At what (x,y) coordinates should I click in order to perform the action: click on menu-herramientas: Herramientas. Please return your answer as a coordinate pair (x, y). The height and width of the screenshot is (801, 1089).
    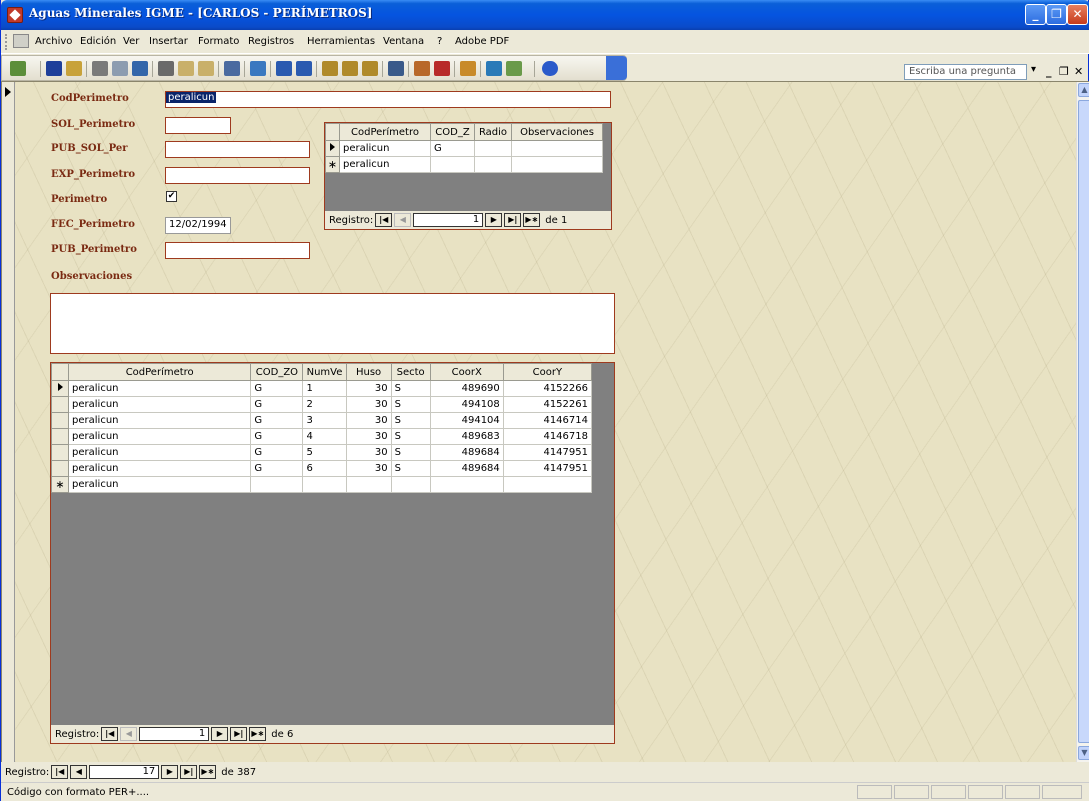
    Looking at the image, I should click on (341, 41).